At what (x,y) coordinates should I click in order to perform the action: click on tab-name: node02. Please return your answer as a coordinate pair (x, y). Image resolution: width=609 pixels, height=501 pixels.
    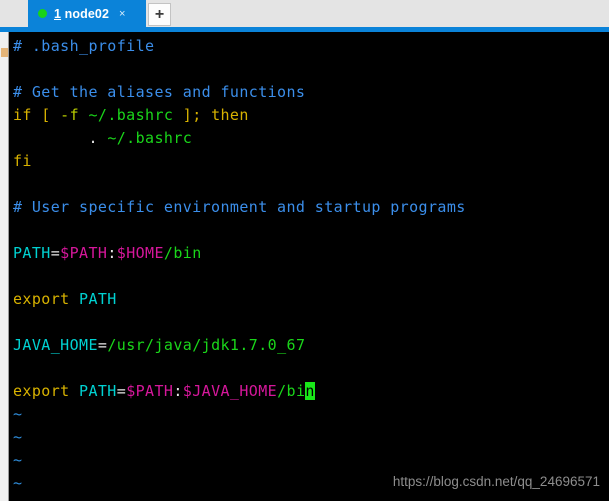
    Looking at the image, I should click on (87, 13).